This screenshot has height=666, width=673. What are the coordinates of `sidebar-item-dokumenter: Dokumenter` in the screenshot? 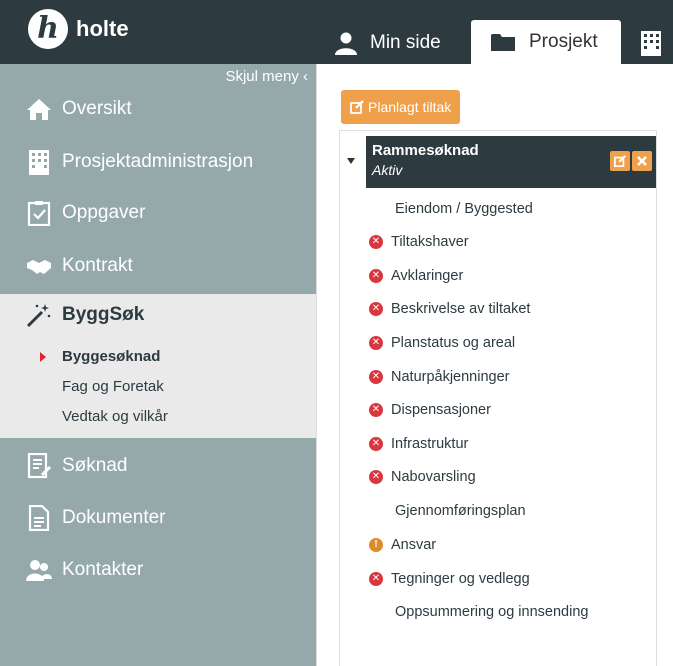 It's located at (158, 518).